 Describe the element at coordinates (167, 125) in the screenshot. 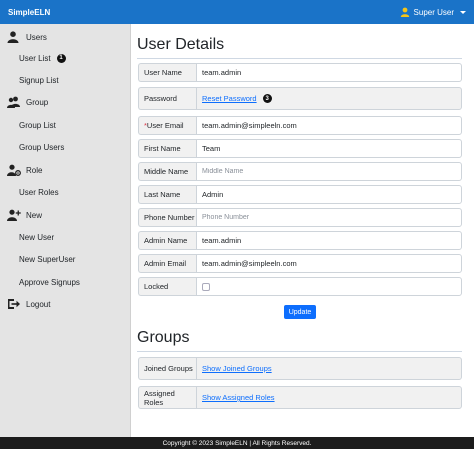

I see `field-label: * User Email` at that location.